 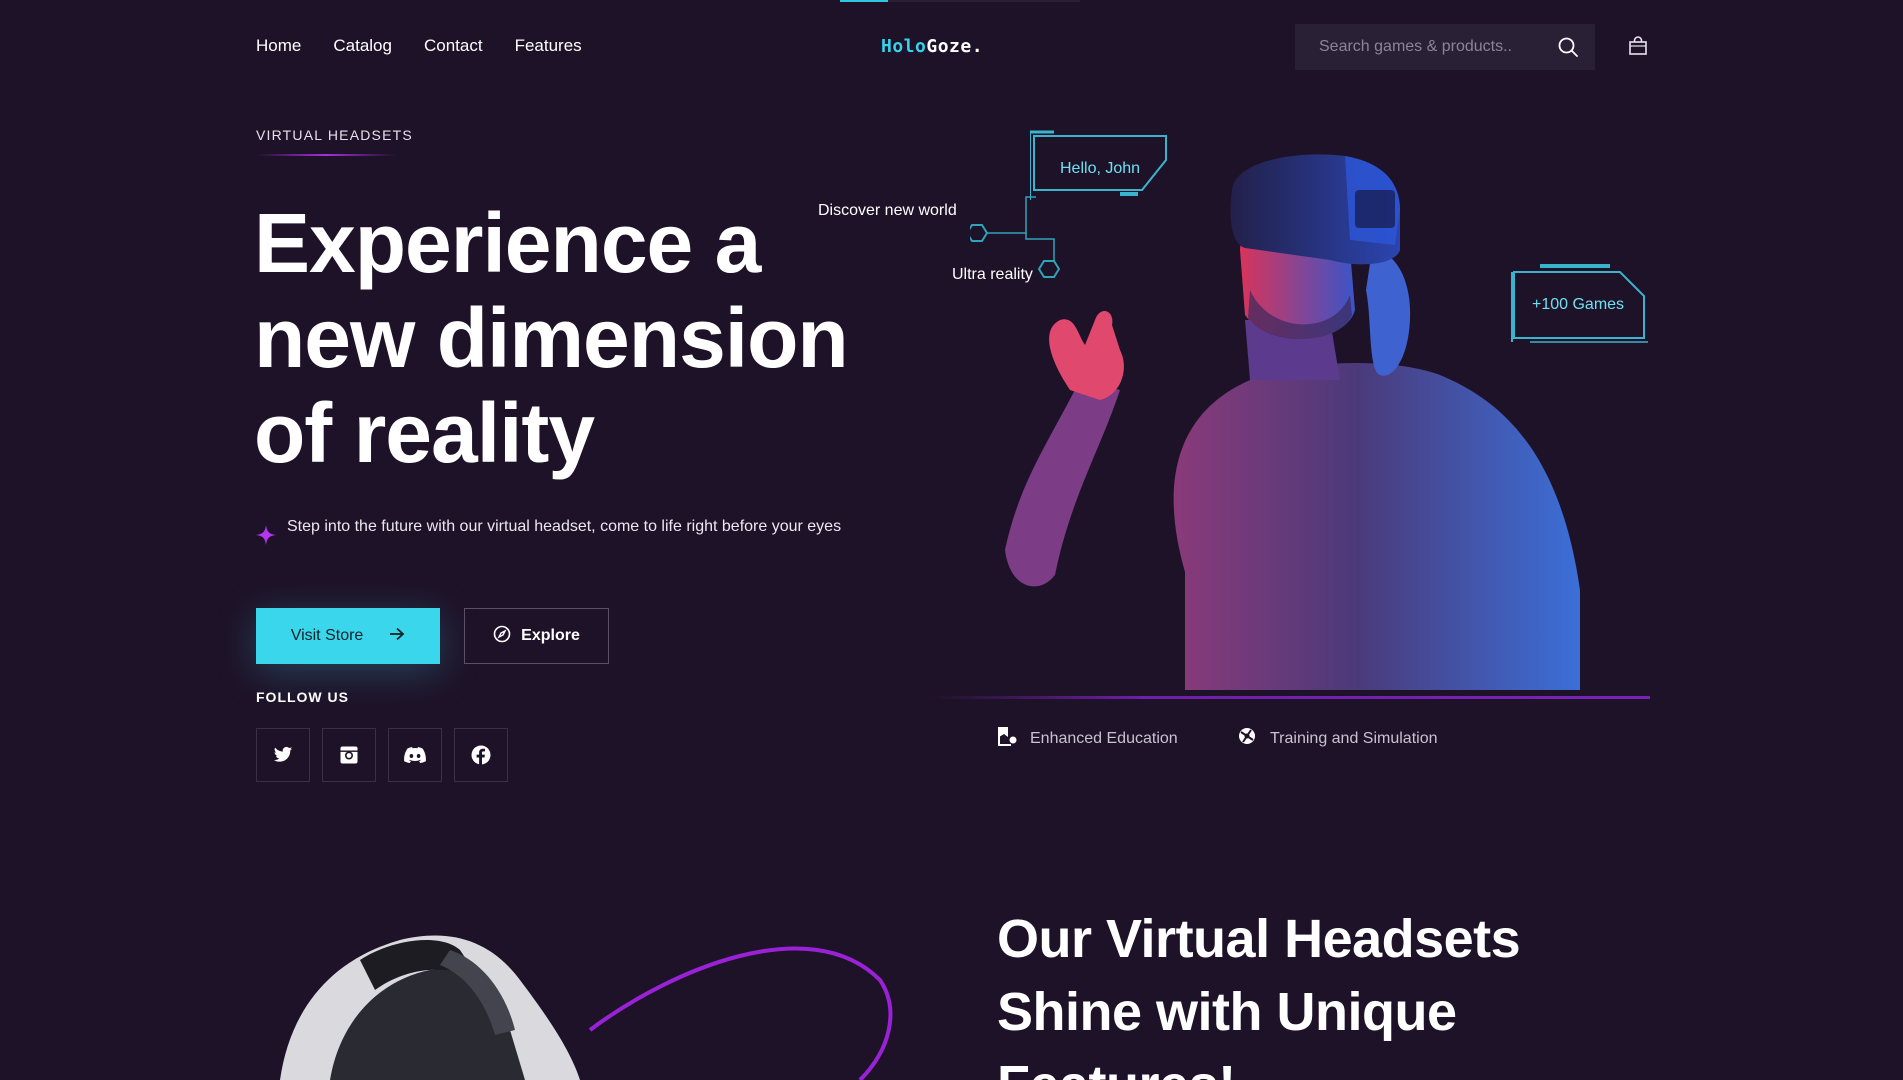 I want to click on compass-icon, so click(x=502, y=636).